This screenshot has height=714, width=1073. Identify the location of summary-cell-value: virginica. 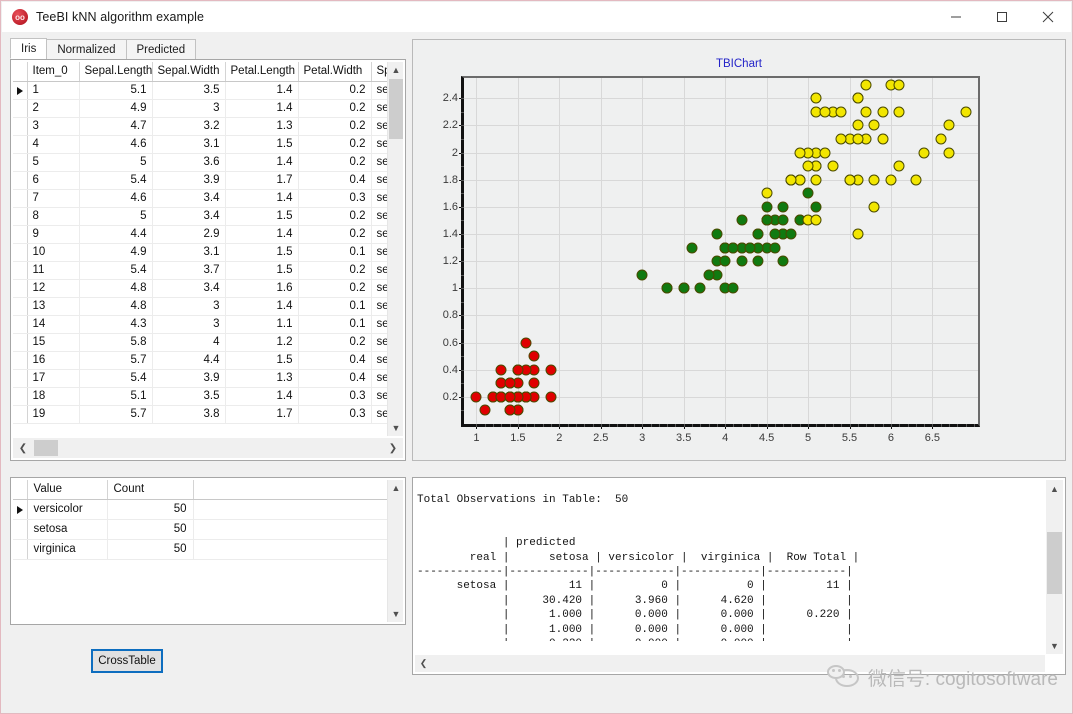
(67, 549).